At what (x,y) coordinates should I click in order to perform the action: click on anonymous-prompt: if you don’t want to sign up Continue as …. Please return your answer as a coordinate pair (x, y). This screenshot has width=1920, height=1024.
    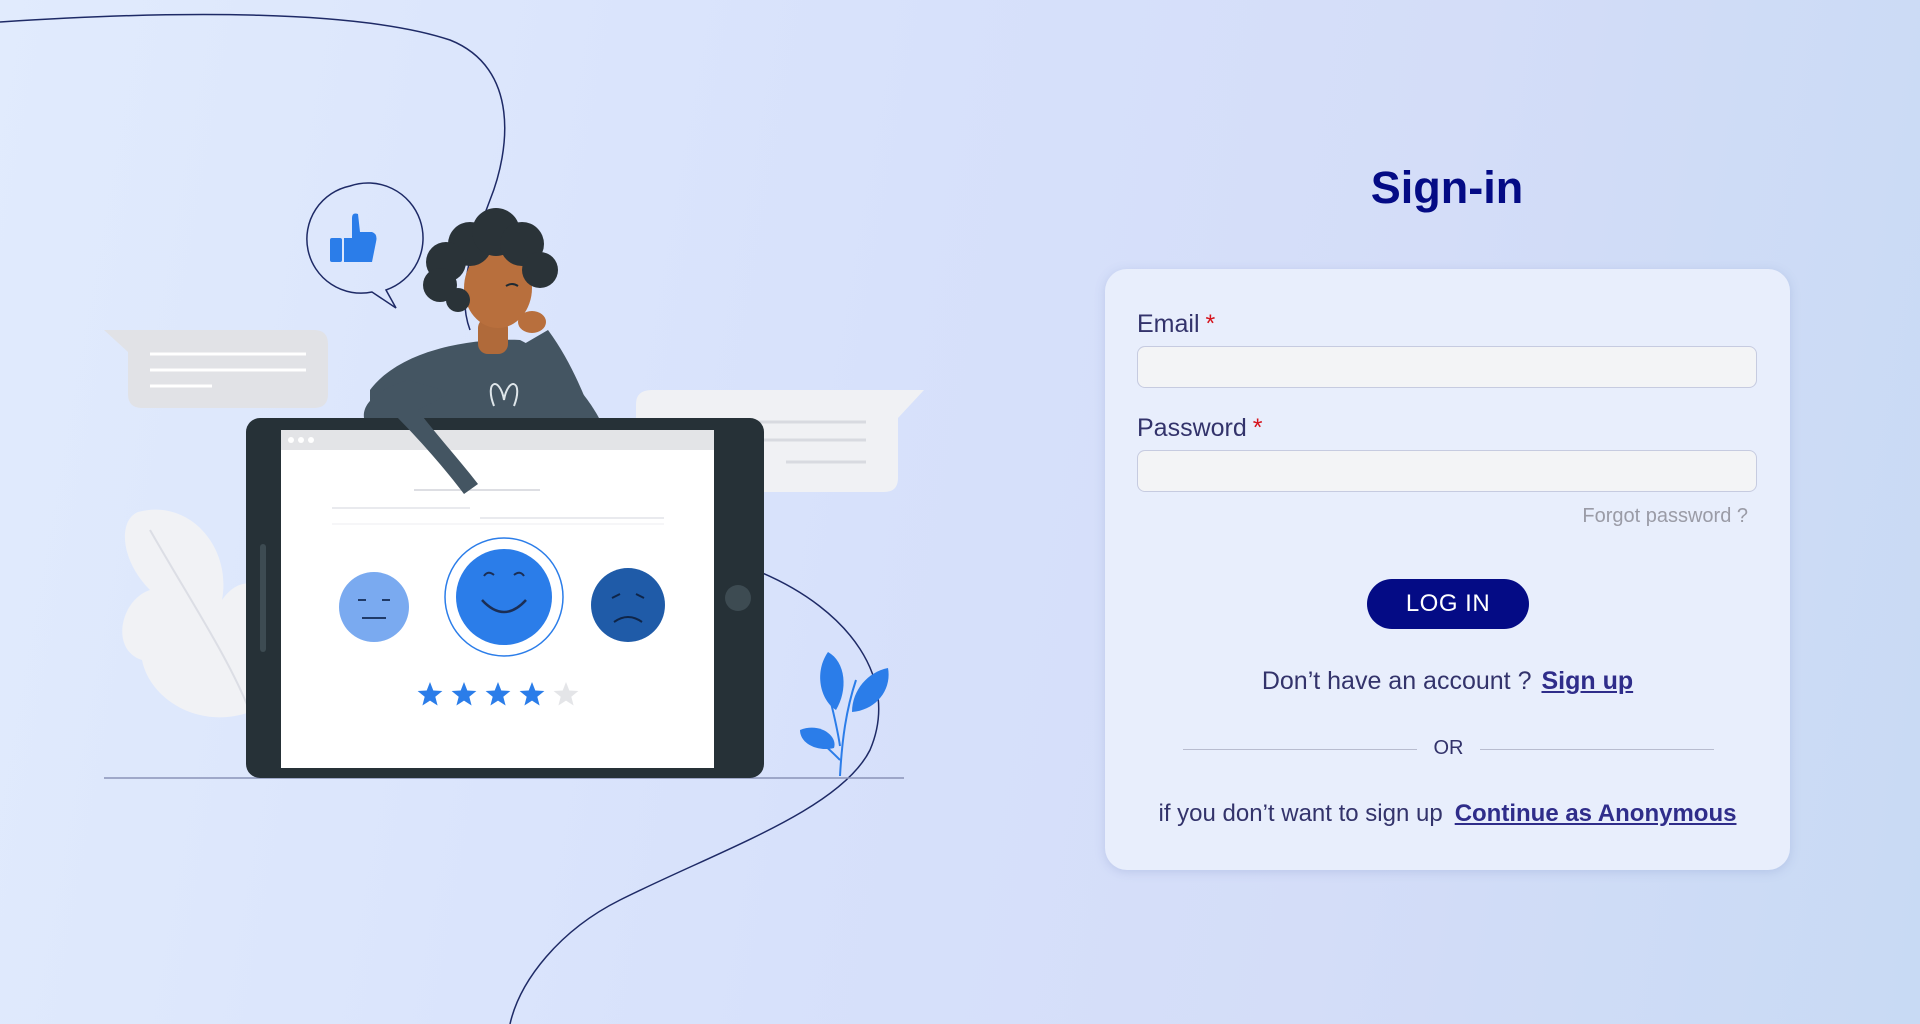
    Looking at the image, I should click on (1447, 814).